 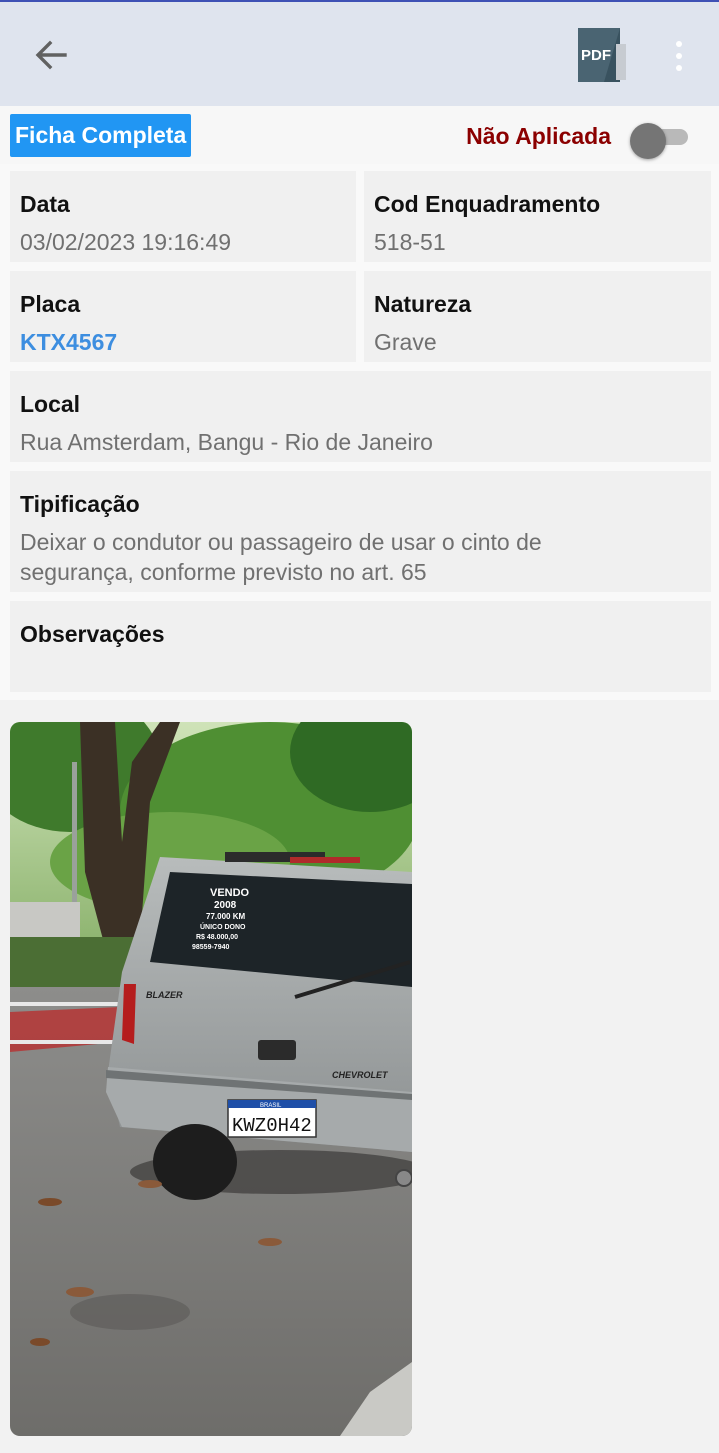 What do you see at coordinates (183, 216) in the screenshot?
I see `data-card: Data 03/02/2023 19:16:49` at bounding box center [183, 216].